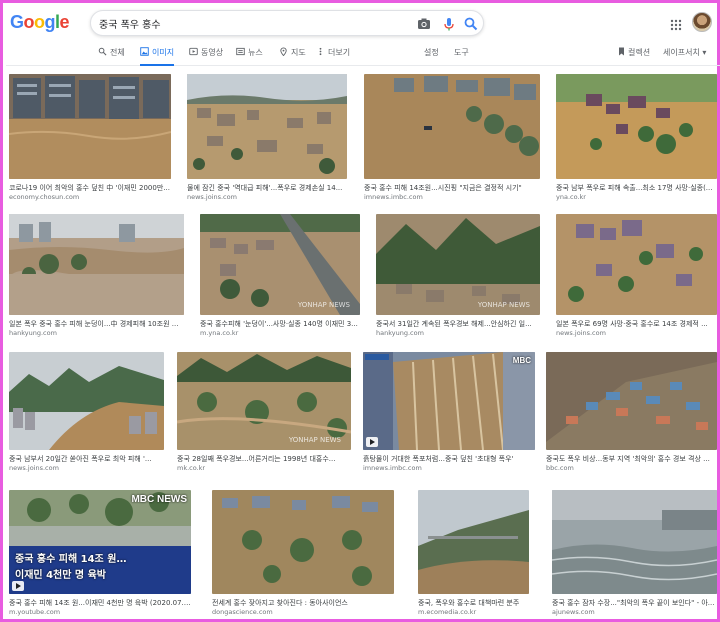  Describe the element at coordinates (449, 24) in the screenshot. I see `microphone-icon` at that location.